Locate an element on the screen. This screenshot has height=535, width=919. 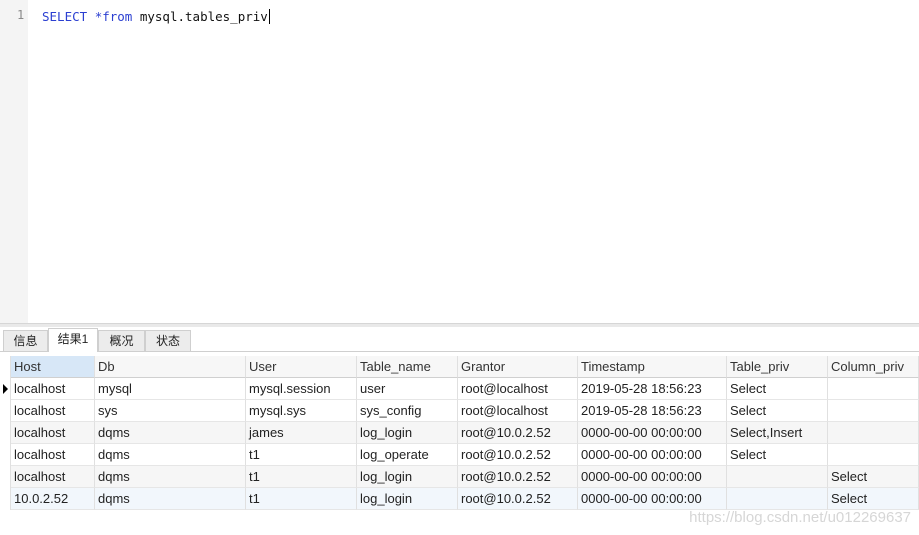
column-header-db: Db is located at coordinates (170, 367).